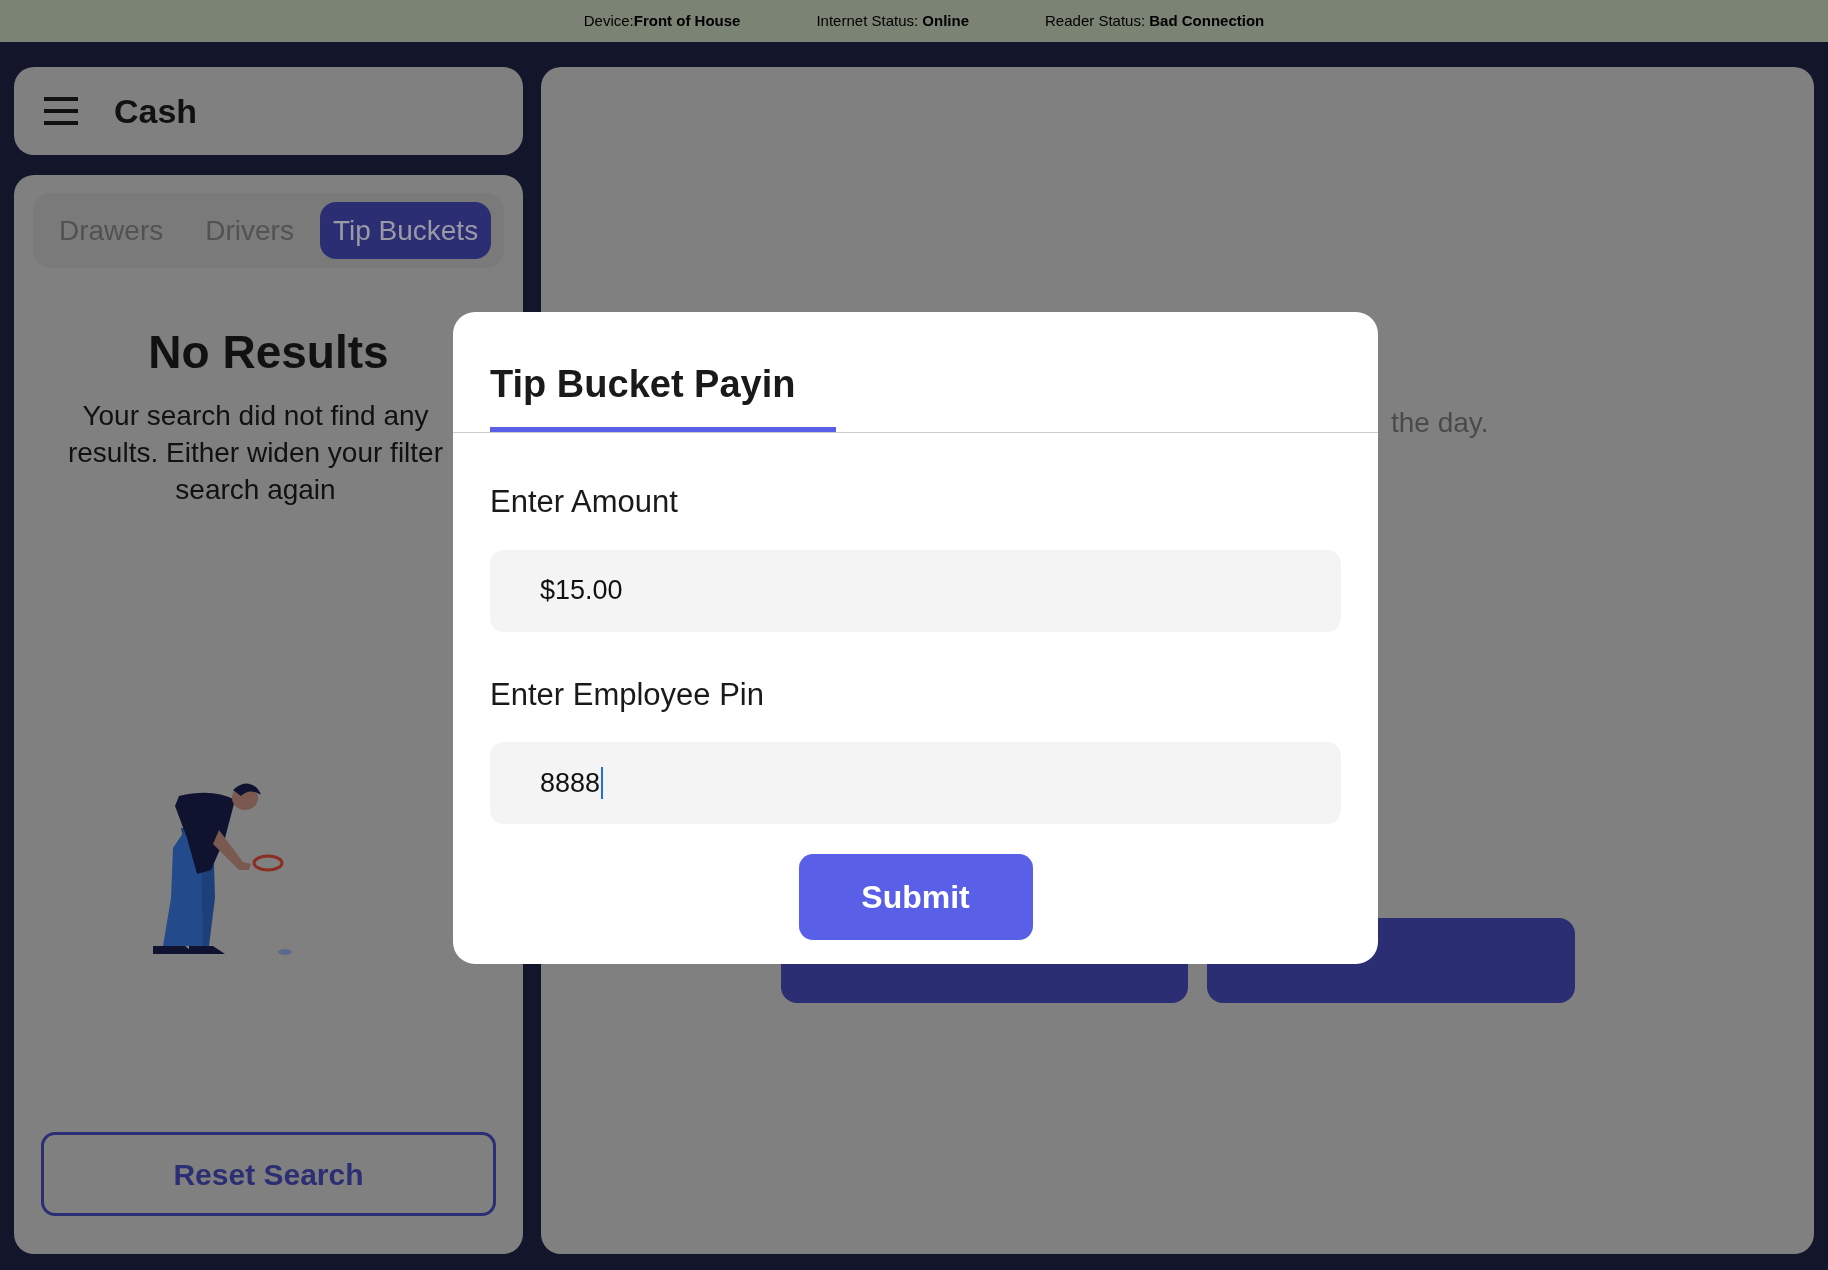  I want to click on menu-icon, so click(61, 111).